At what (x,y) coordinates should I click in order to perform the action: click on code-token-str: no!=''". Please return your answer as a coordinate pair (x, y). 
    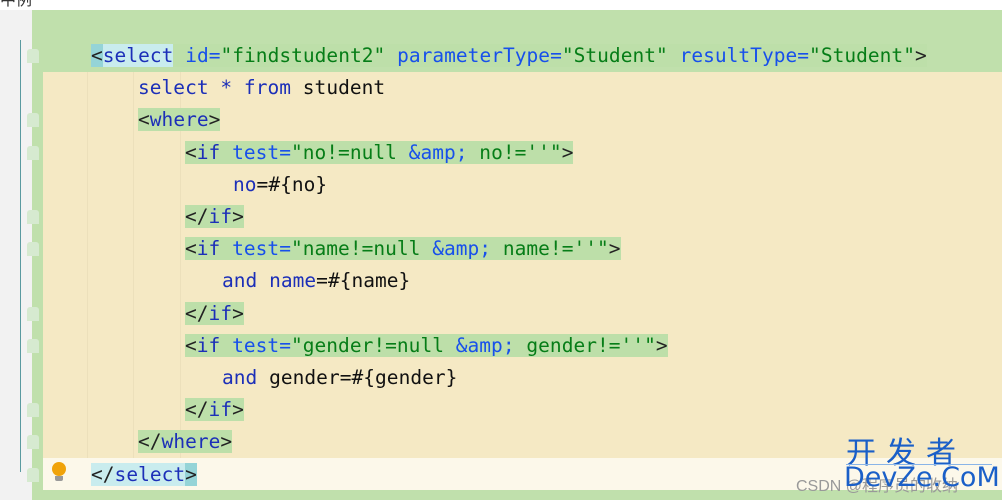
    Looking at the image, I should click on (514, 152).